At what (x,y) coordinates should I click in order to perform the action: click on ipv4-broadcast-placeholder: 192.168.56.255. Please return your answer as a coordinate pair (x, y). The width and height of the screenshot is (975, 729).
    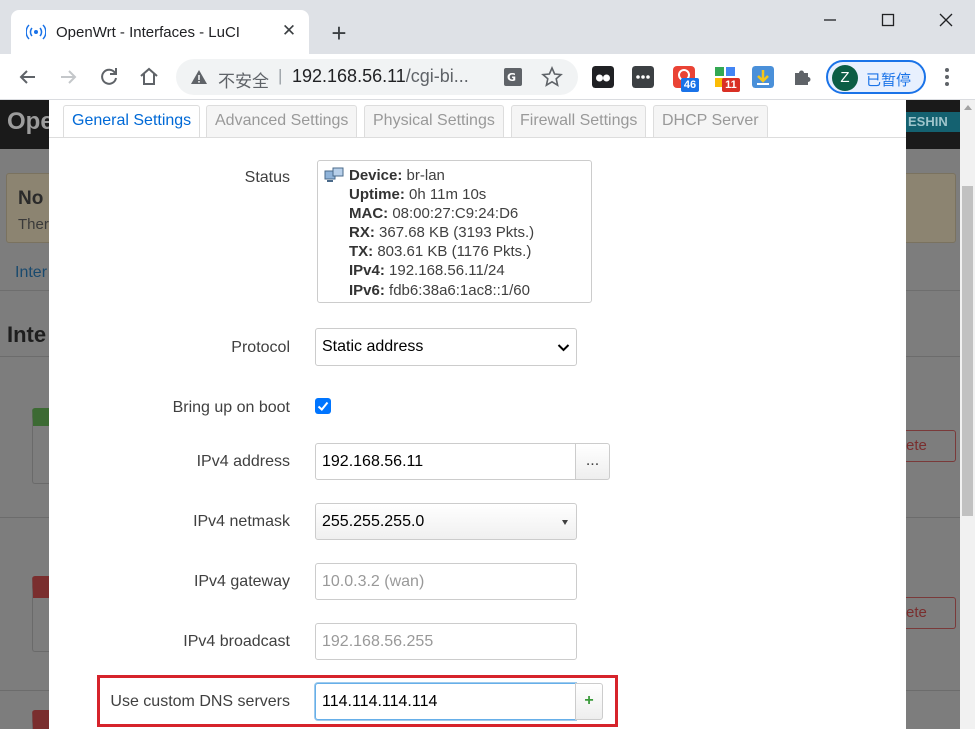
    Looking at the image, I should click on (378, 641).